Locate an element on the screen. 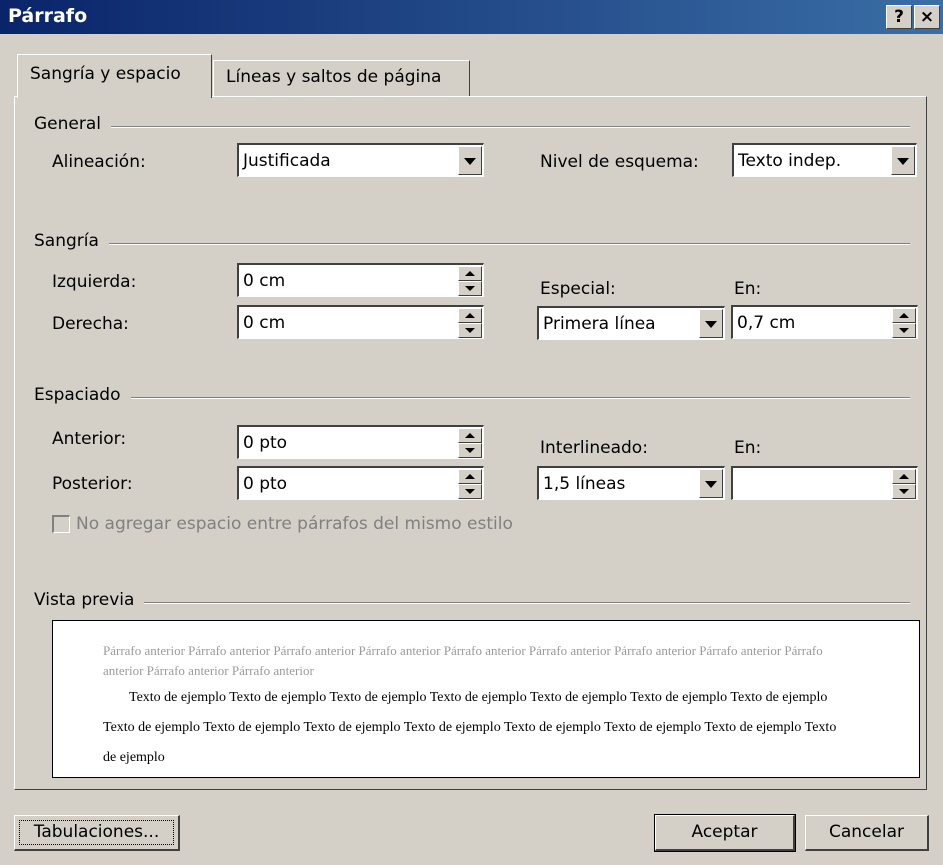 The width and height of the screenshot is (943, 865). nivel-esquema-select: Texto indep. is located at coordinates (824, 160).